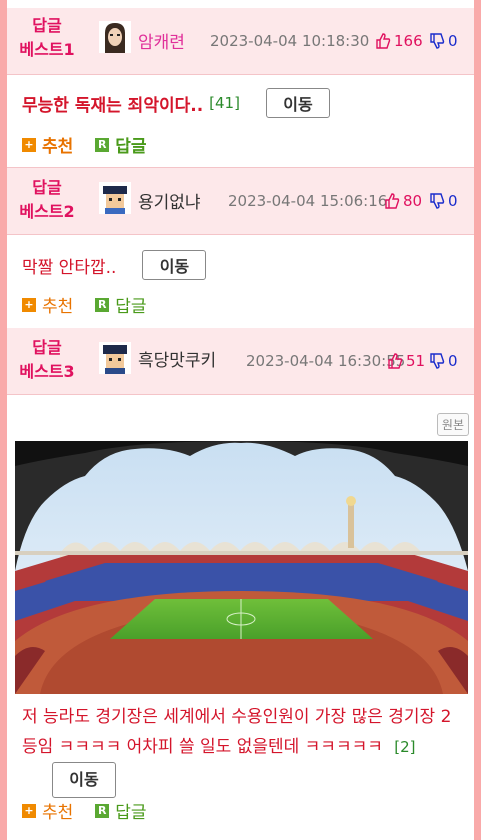 The image size is (481, 840). I want to click on comment-count: [41], so click(224, 103).